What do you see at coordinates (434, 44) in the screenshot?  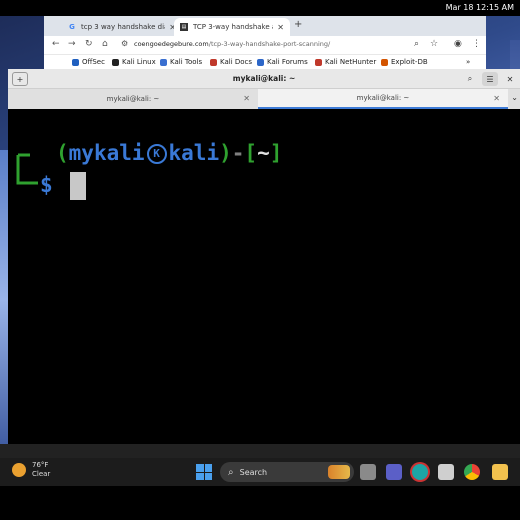 I see `star-icon: ☆` at bounding box center [434, 44].